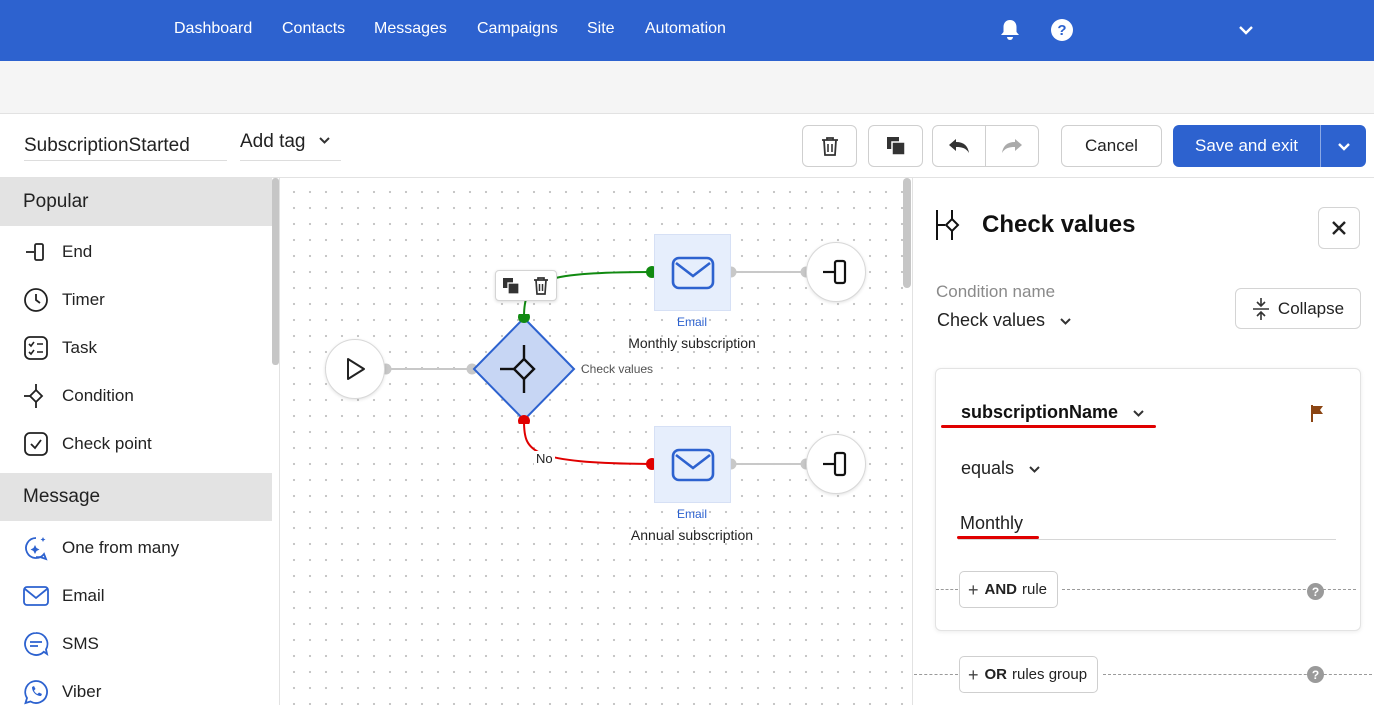  I want to click on sidebar-scrollbar, so click(275, 271).